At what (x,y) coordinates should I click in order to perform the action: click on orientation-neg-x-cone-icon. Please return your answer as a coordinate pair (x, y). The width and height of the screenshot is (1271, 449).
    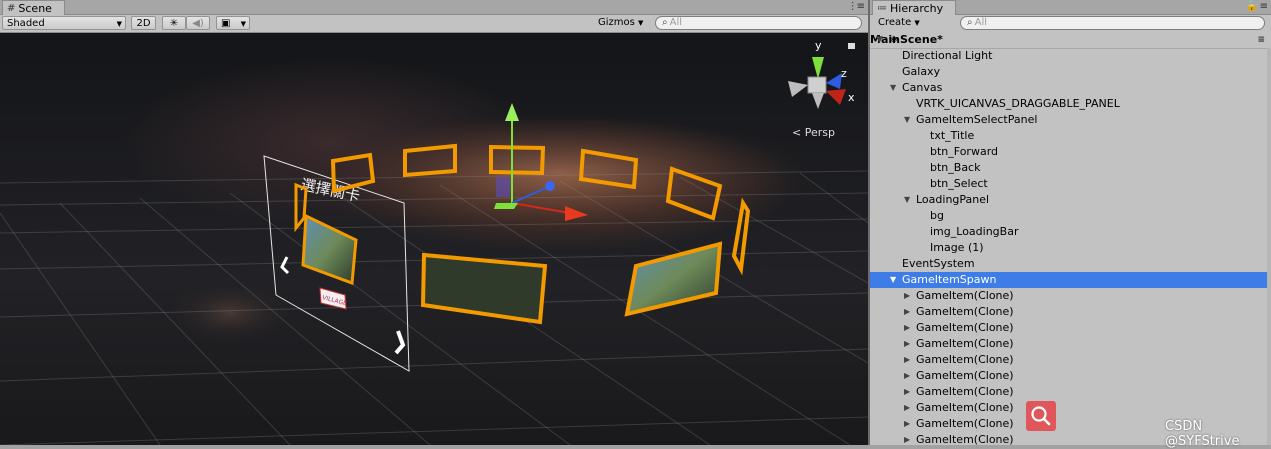
    Looking at the image, I should click on (798, 89).